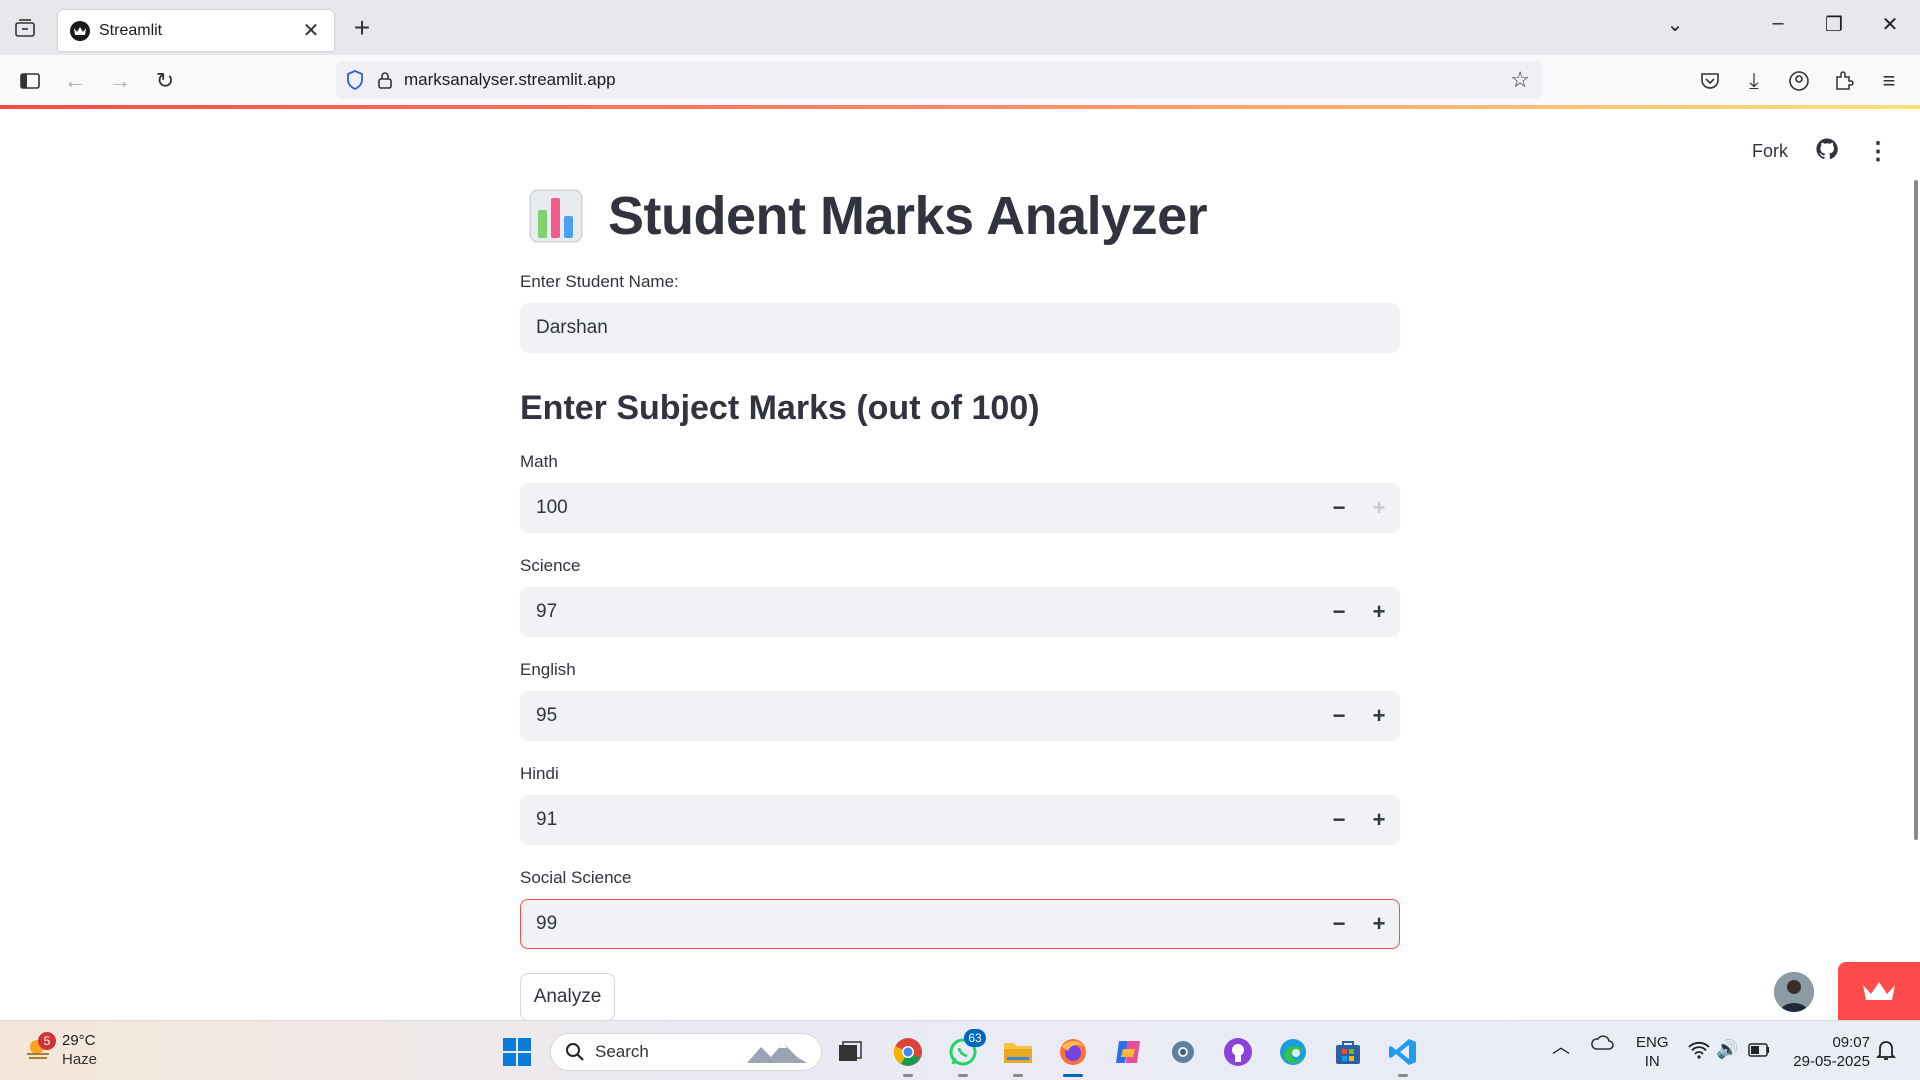 This screenshot has height=1080, width=1920. What do you see at coordinates (75, 81) in the screenshot?
I see `back-arrow-icon: ←` at bounding box center [75, 81].